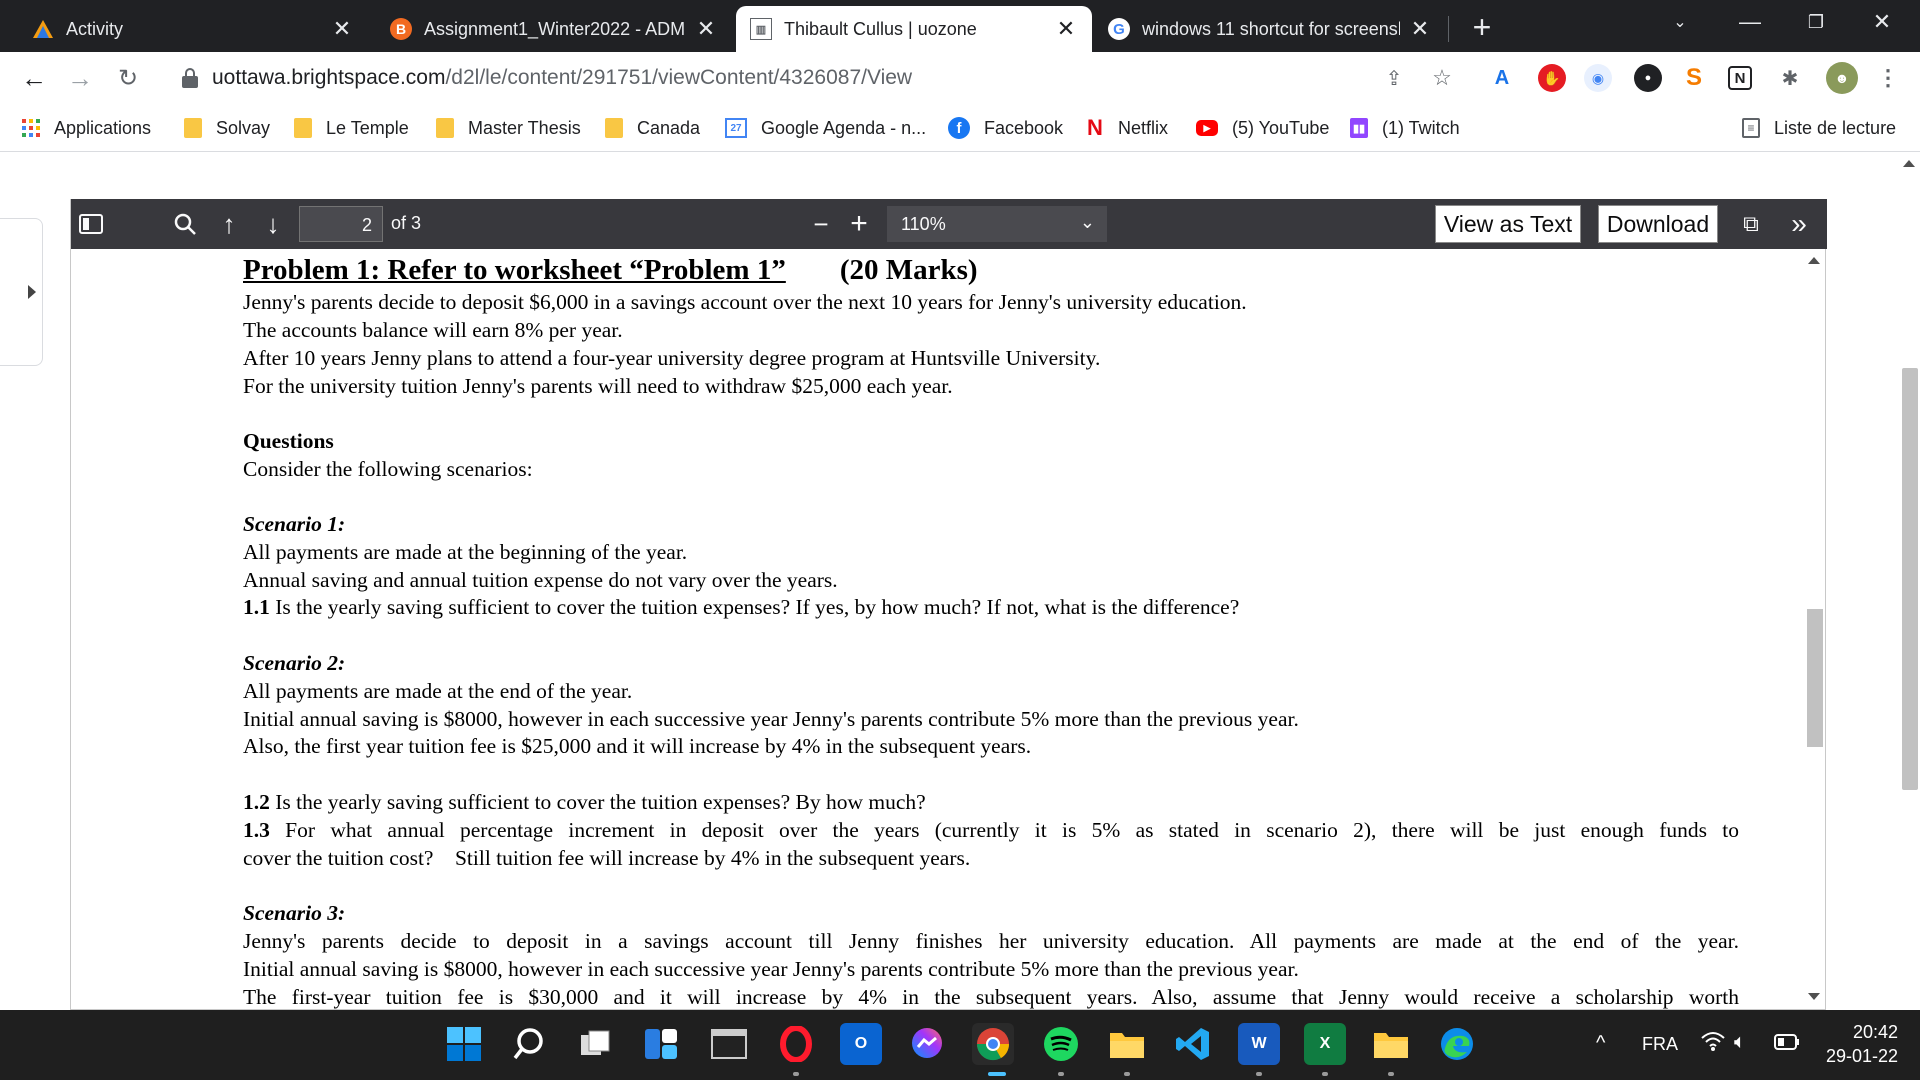  I want to click on notion-icon: N, so click(1740, 78).